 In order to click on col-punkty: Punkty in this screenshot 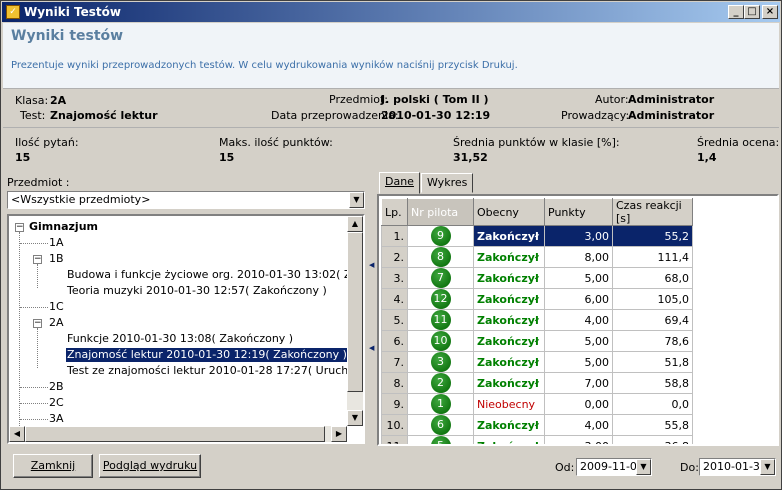, I will do `click(578, 212)`.